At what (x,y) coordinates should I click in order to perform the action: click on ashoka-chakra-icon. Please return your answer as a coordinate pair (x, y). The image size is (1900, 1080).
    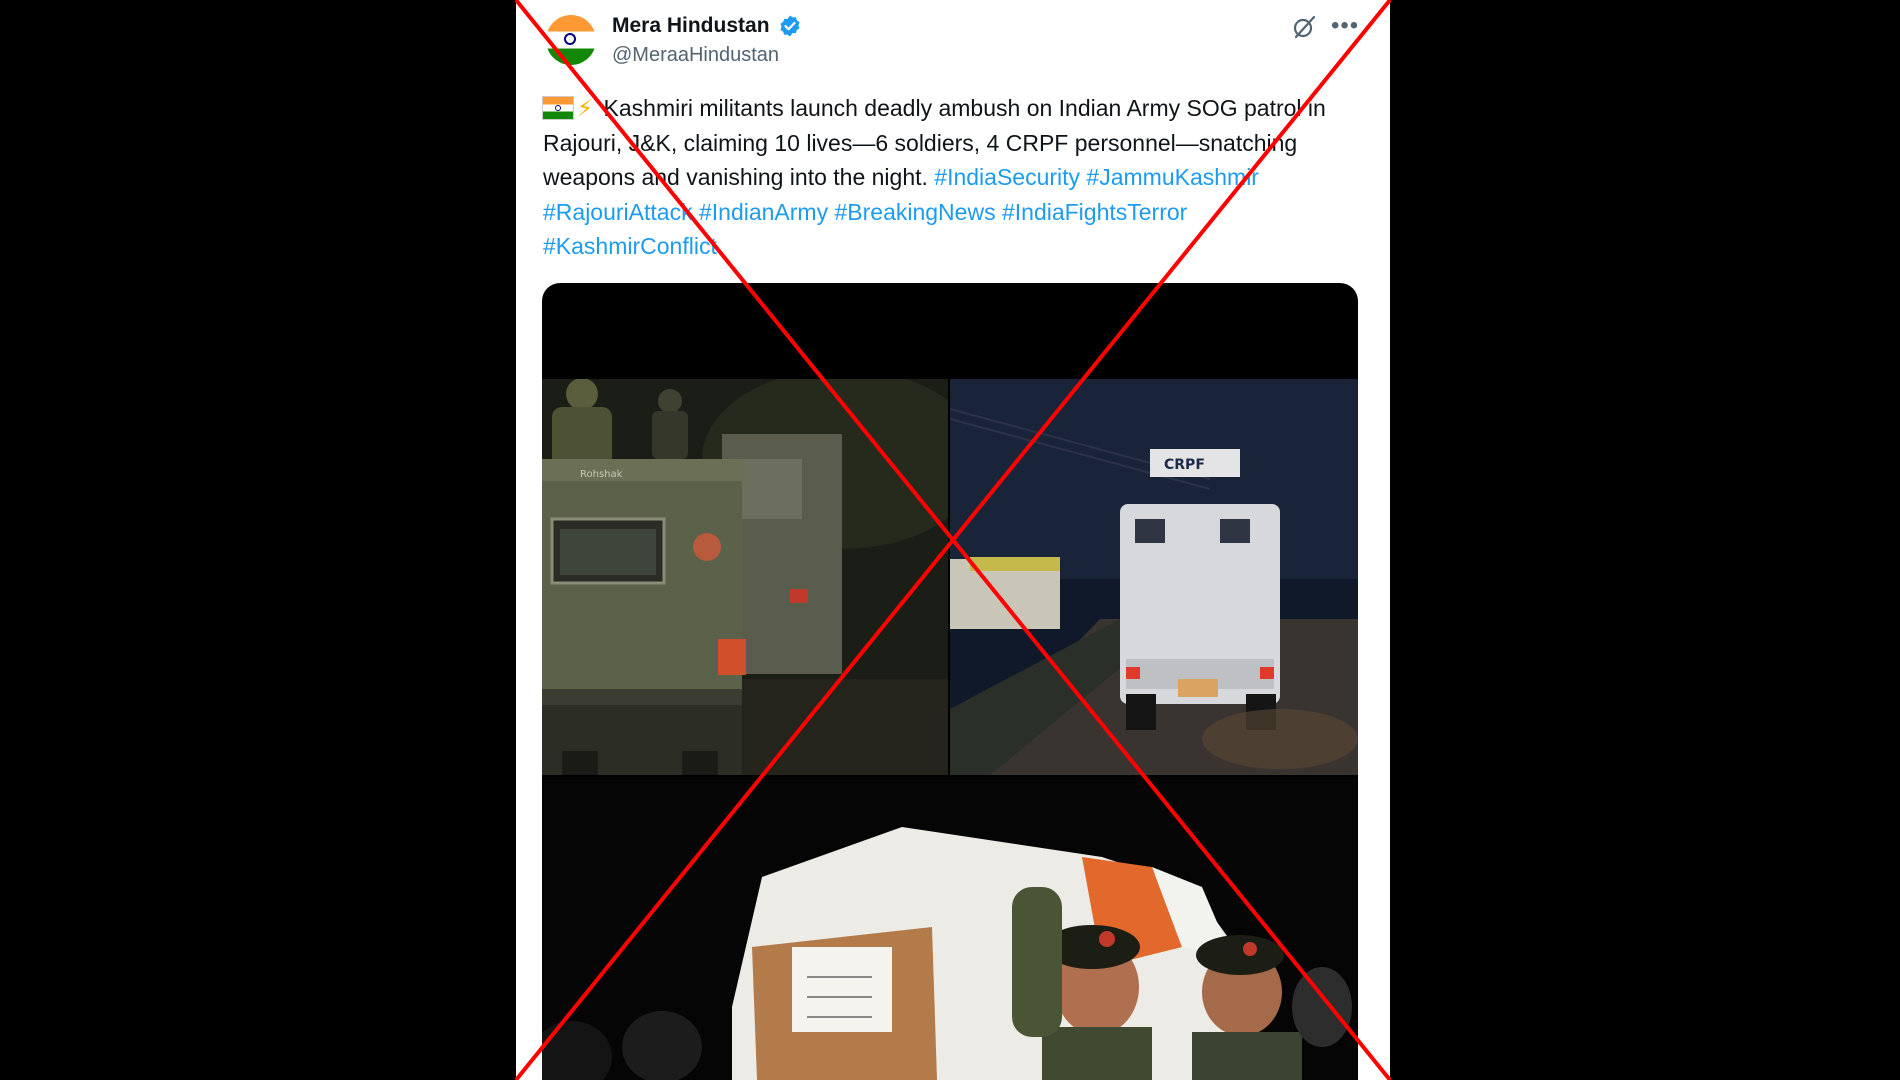
    Looking at the image, I should click on (570, 39).